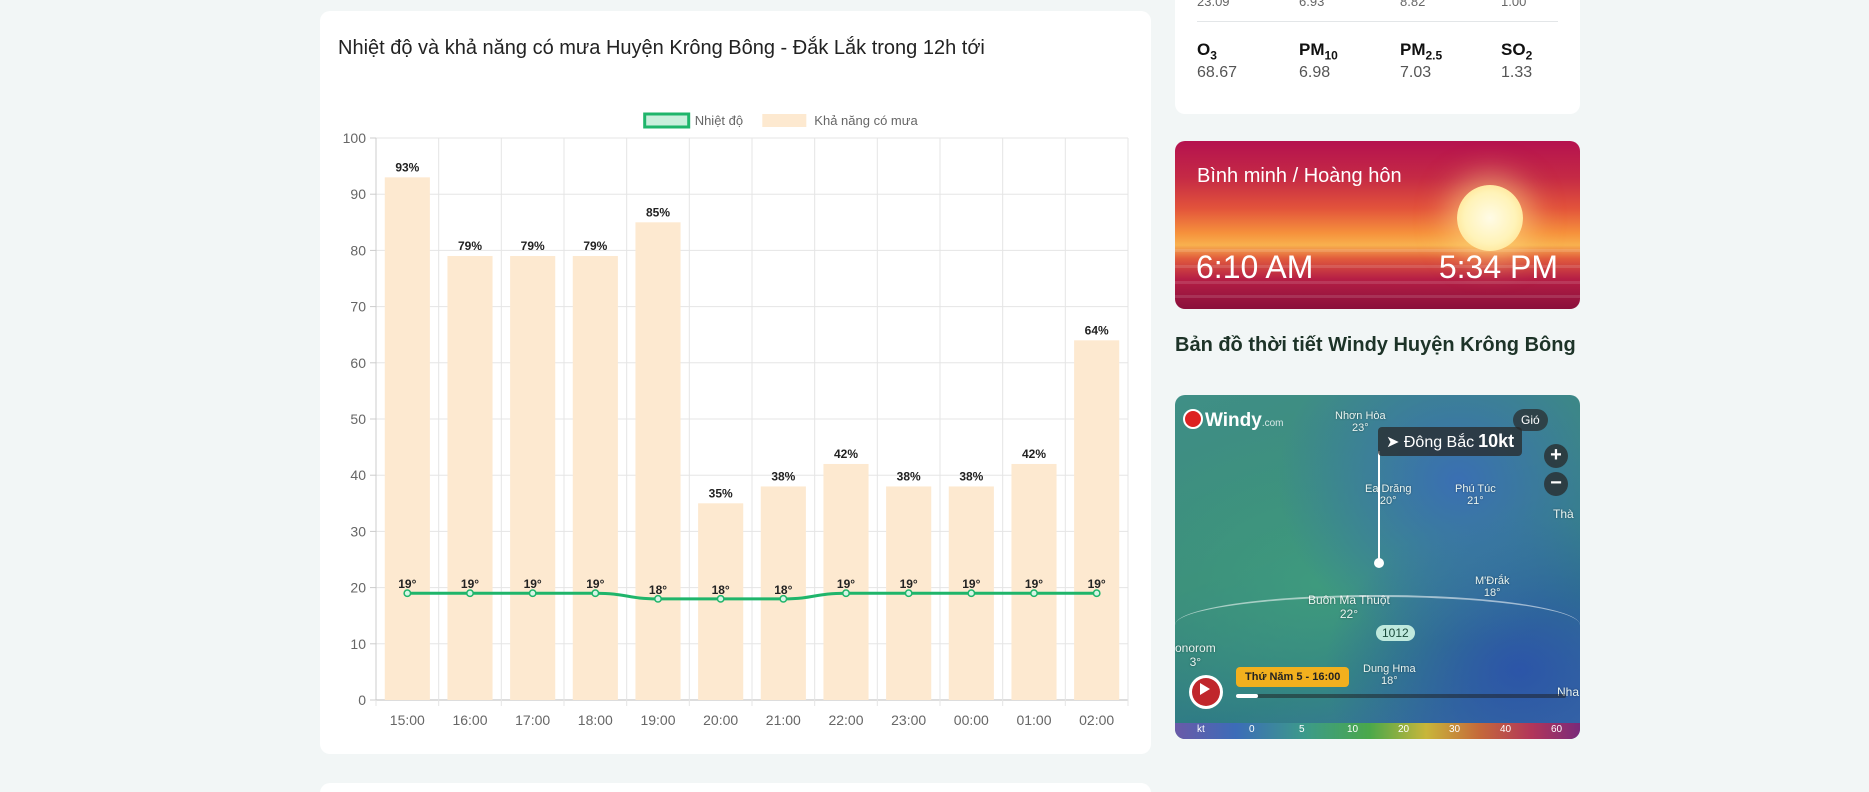 This screenshot has width=1869, height=792. What do you see at coordinates (1514, 4) in the screenshot?
I see `air-value: 1.00` at bounding box center [1514, 4].